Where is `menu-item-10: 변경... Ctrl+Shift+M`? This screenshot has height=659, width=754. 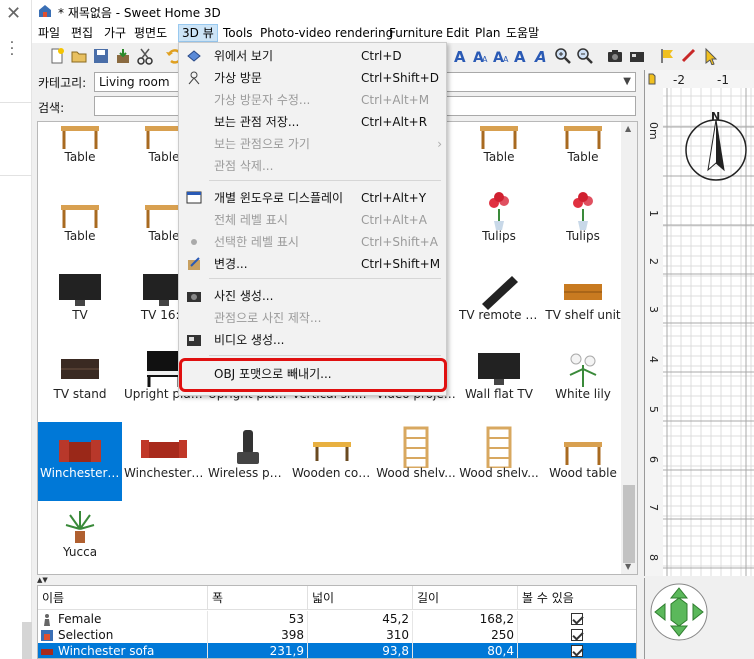
menu-item-10: 변경... Ctrl+Shift+M is located at coordinates (312, 264).